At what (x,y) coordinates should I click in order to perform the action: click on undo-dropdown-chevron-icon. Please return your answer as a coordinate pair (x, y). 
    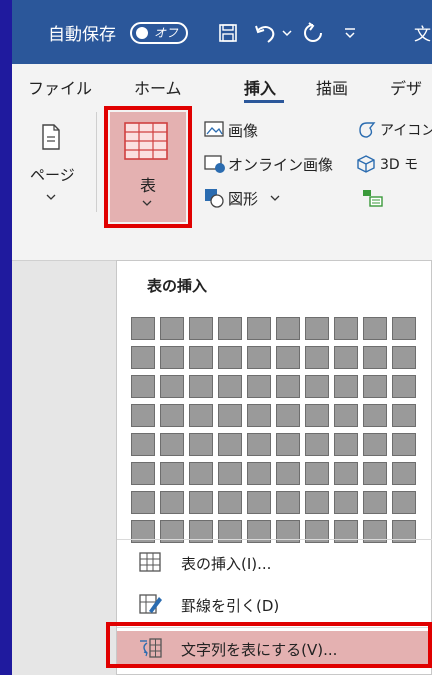
    Looking at the image, I should click on (287, 34).